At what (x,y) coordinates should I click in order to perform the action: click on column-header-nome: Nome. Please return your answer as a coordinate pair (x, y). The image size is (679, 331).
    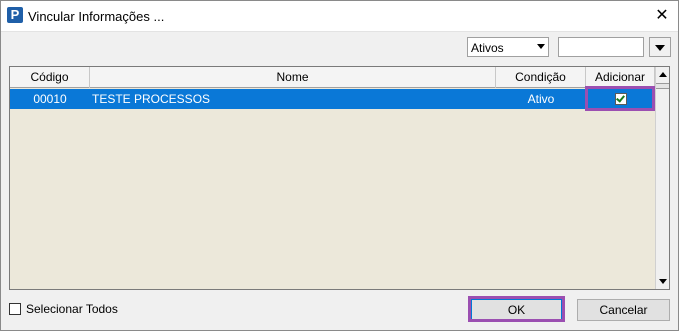
    Looking at the image, I should click on (293, 77).